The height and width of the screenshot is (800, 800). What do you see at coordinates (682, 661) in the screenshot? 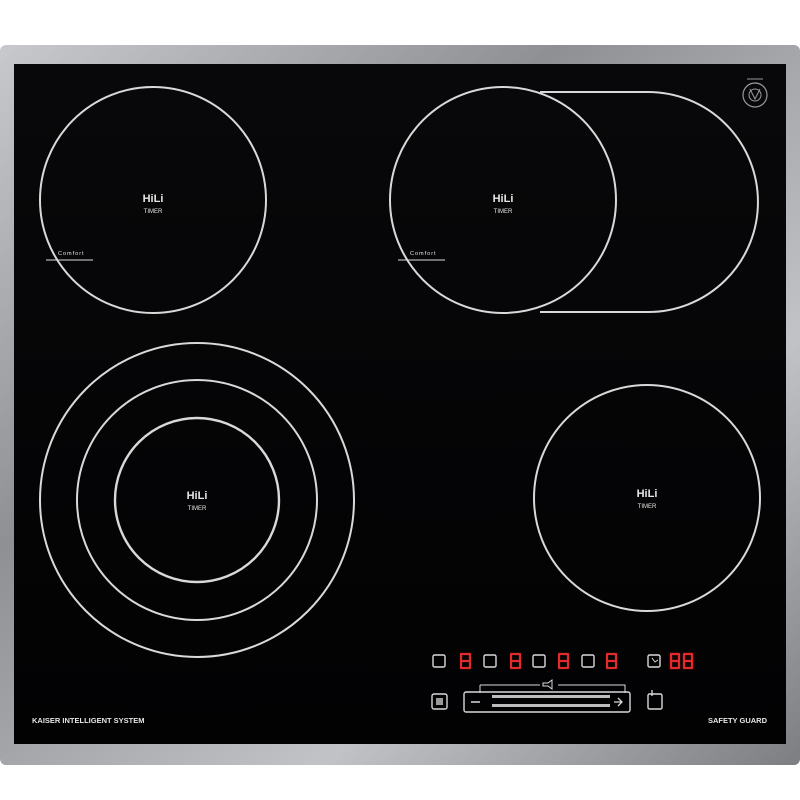
I see `timer-display` at bounding box center [682, 661].